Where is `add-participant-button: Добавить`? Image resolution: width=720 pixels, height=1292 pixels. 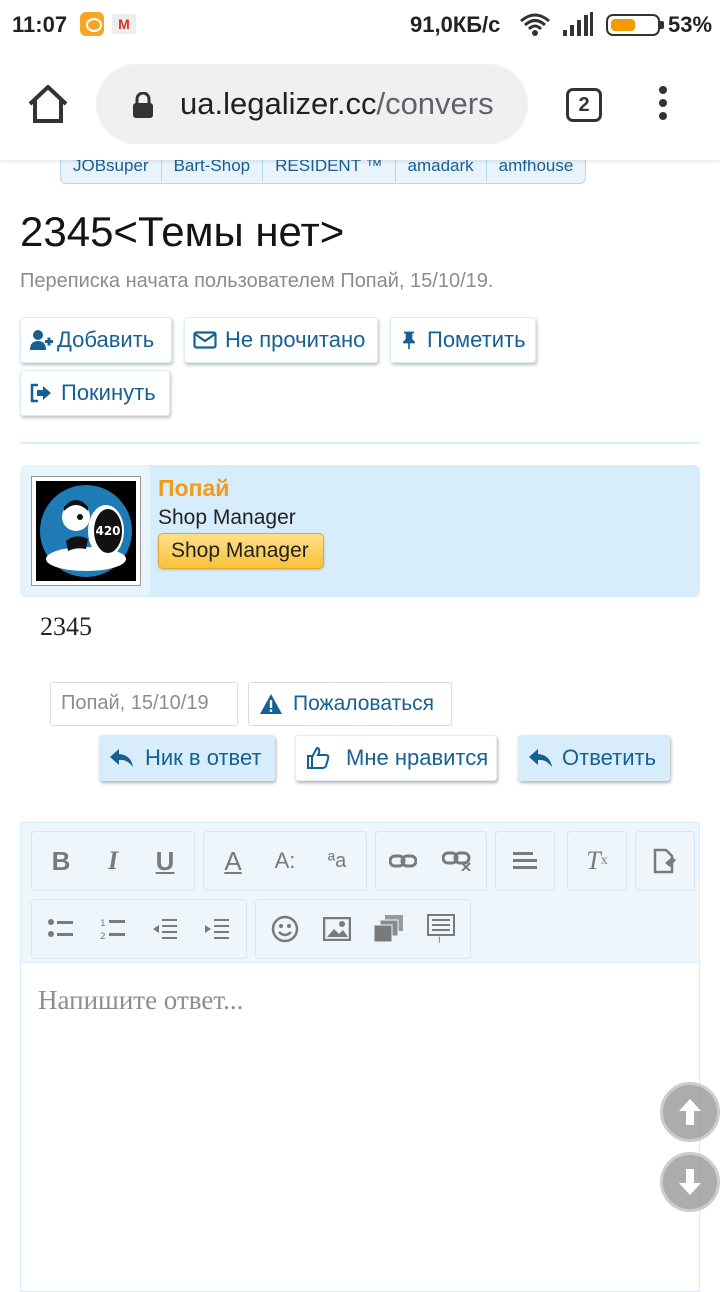
add-participant-button: Добавить is located at coordinates (96, 340).